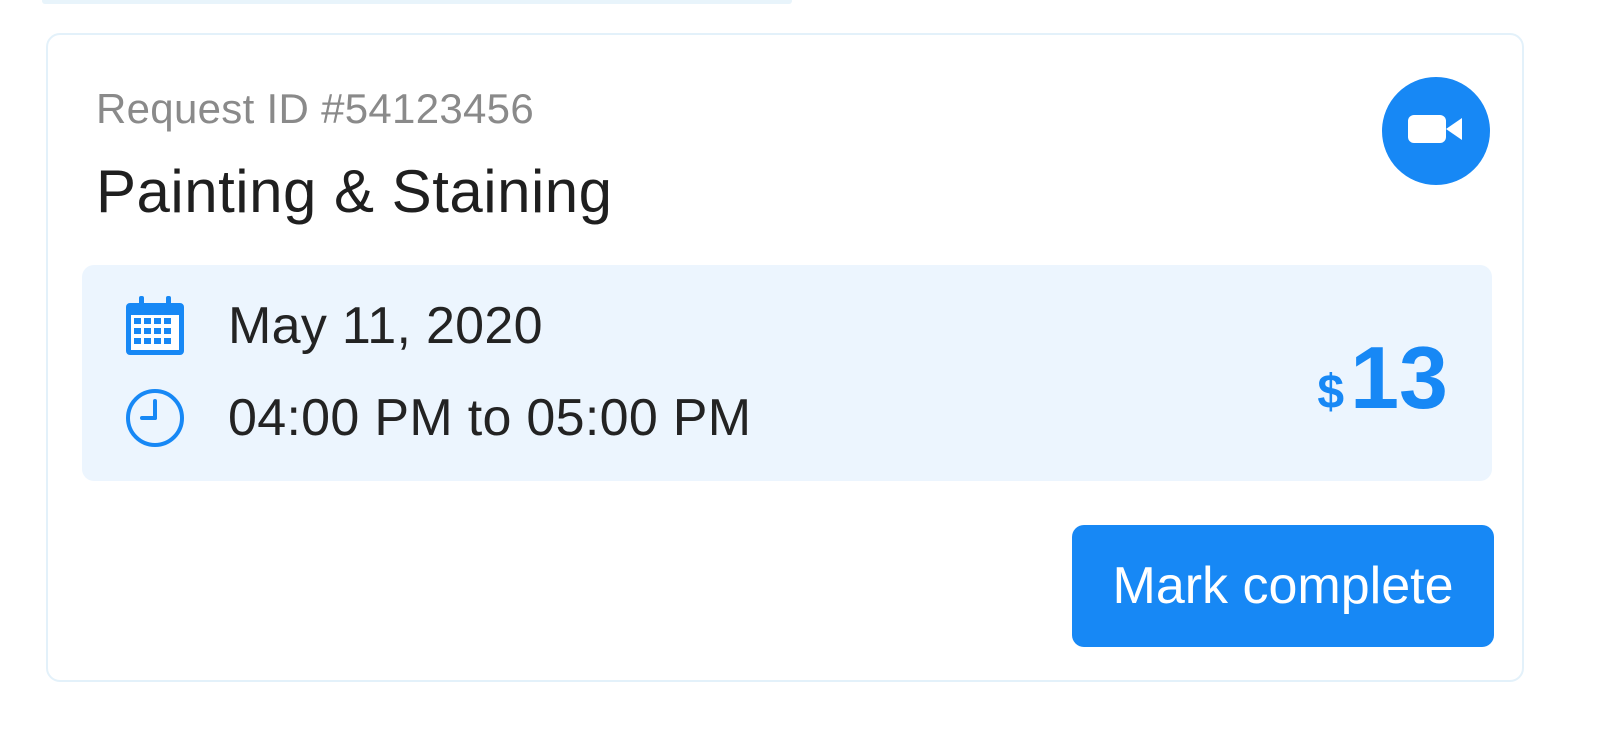 Image resolution: width=1600 pixels, height=730 pixels. Describe the element at coordinates (155, 326) in the screenshot. I see `calendar-icon` at that location.